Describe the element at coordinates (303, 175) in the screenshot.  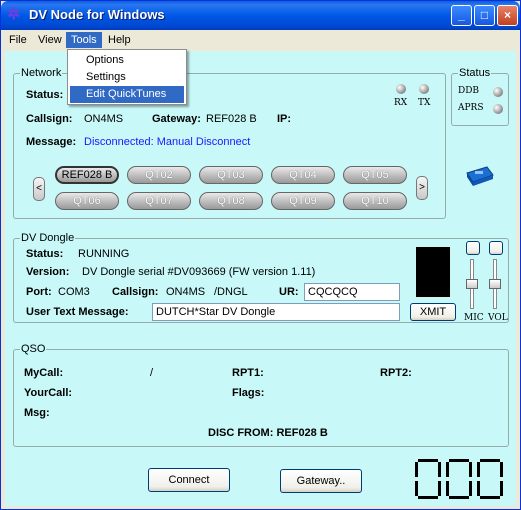
I see `quicktune-button-4: QT04` at that location.